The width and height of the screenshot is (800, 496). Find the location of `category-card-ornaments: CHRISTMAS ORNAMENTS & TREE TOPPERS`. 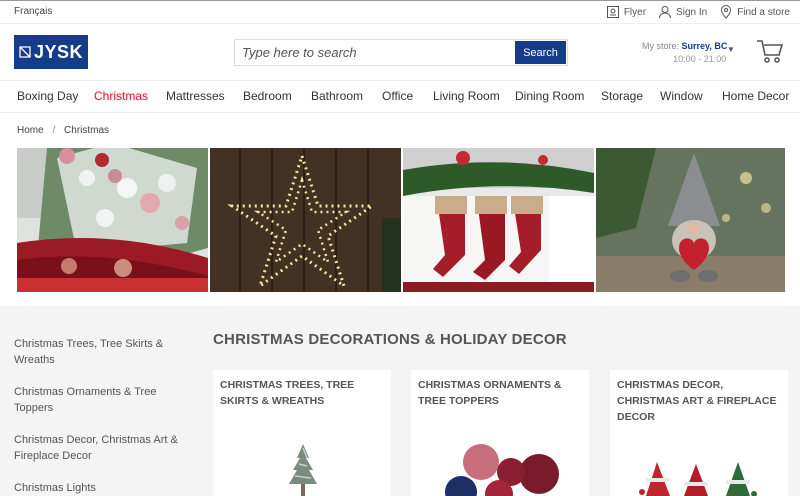

category-card-ornaments: CHRISTMAS ORNAMENTS & TREE TOPPERS is located at coordinates (500, 433).